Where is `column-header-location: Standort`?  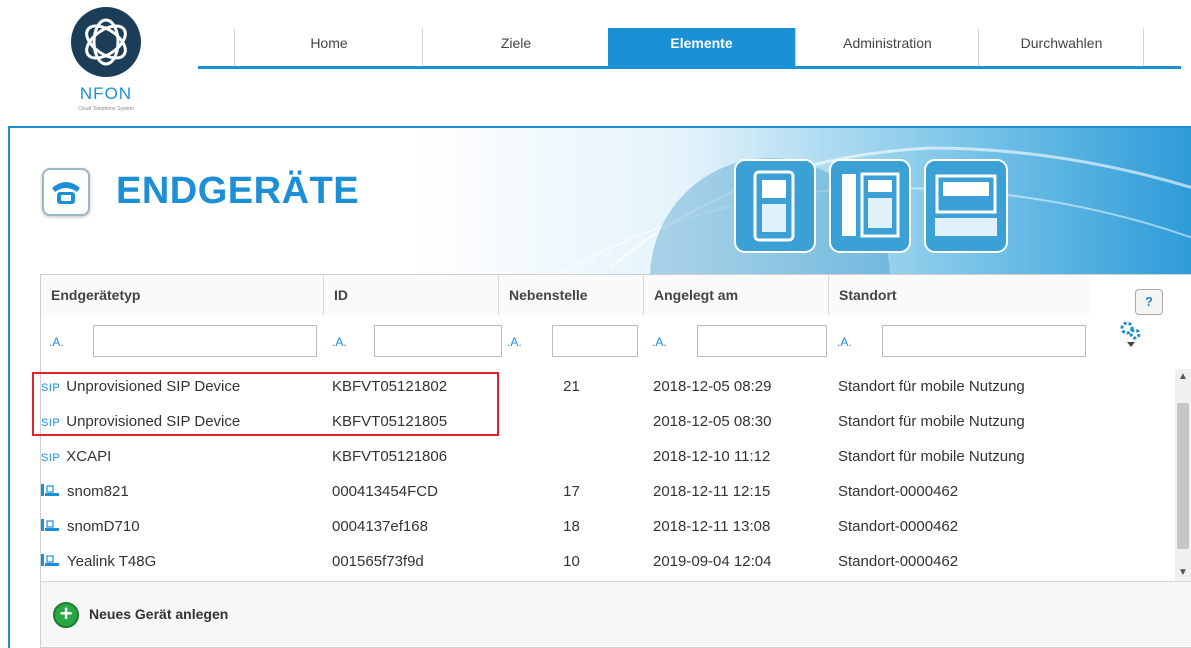 column-header-location: Standort is located at coordinates (959, 295).